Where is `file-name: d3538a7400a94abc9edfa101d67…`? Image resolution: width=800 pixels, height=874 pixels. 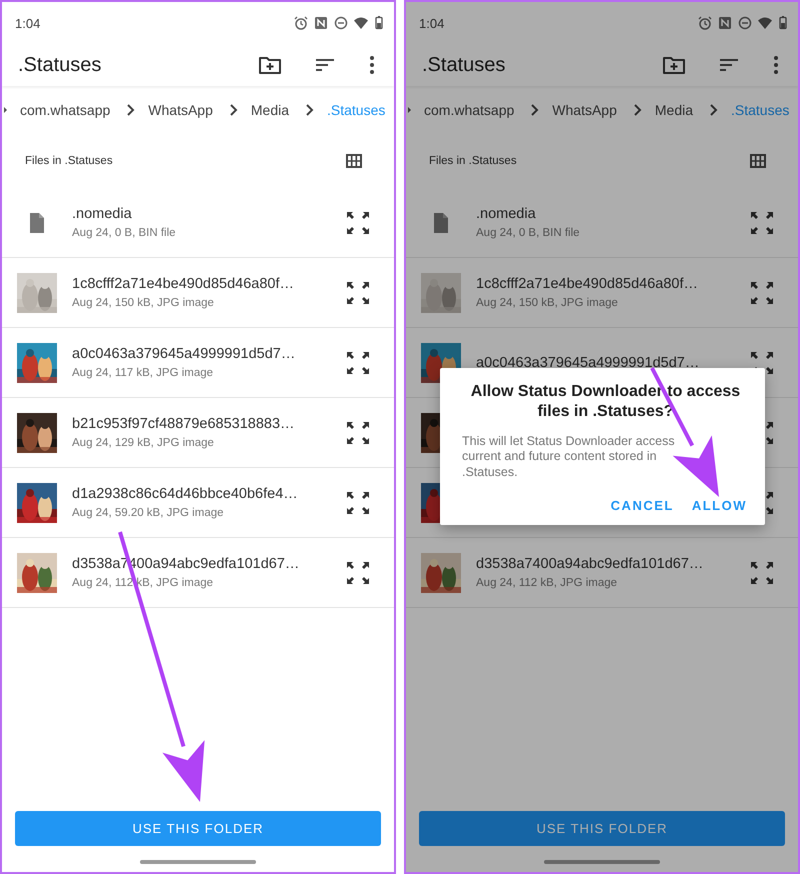 file-name: d3538a7400a94abc9edfa101d67… is located at coordinates (590, 564).